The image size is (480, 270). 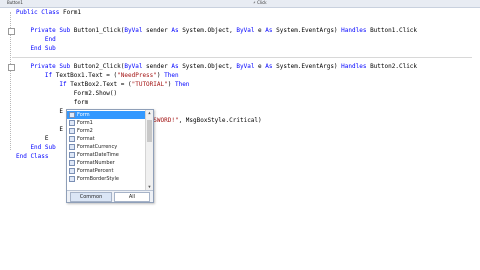 What do you see at coordinates (85, 75) in the screenshot?
I see `code-text: TextBox1.Text = (` at bounding box center [85, 75].